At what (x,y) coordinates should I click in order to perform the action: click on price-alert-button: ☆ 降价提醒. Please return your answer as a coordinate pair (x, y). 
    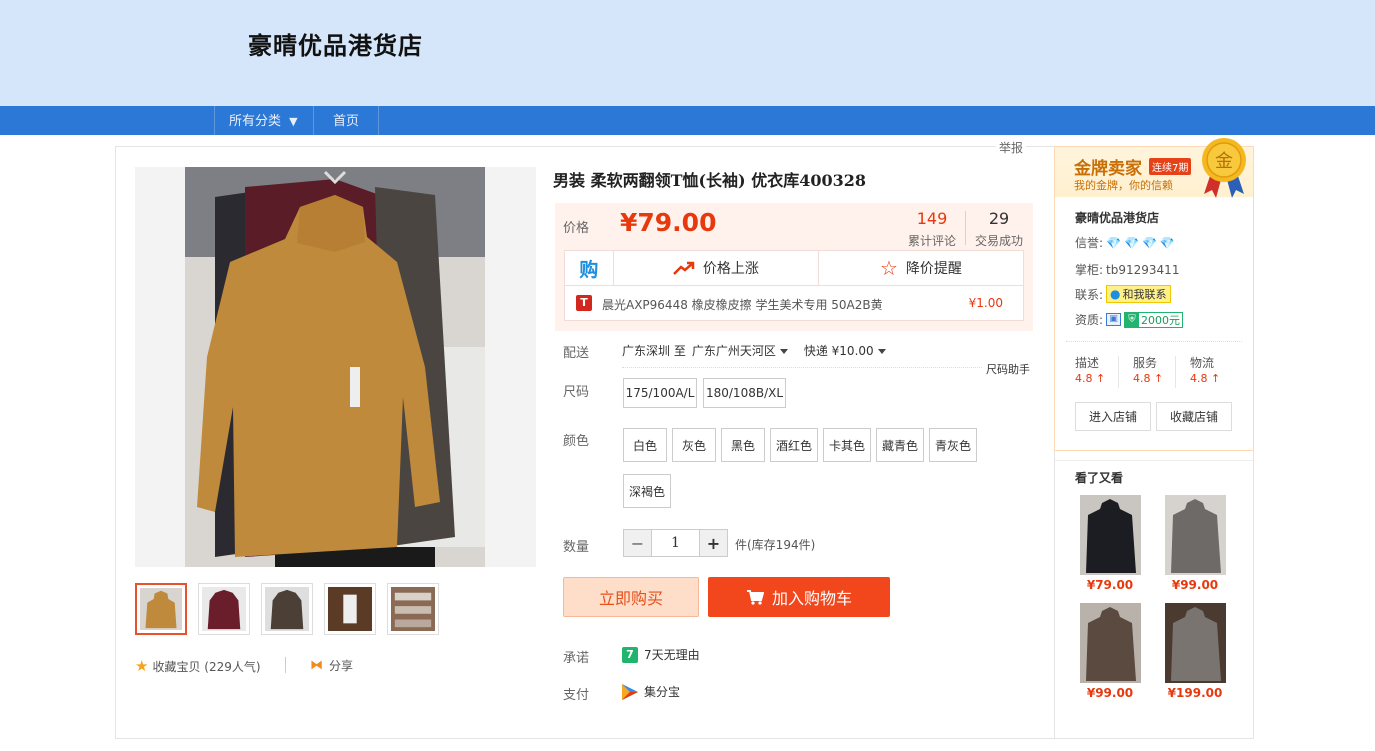
    Looking at the image, I should click on (921, 268).